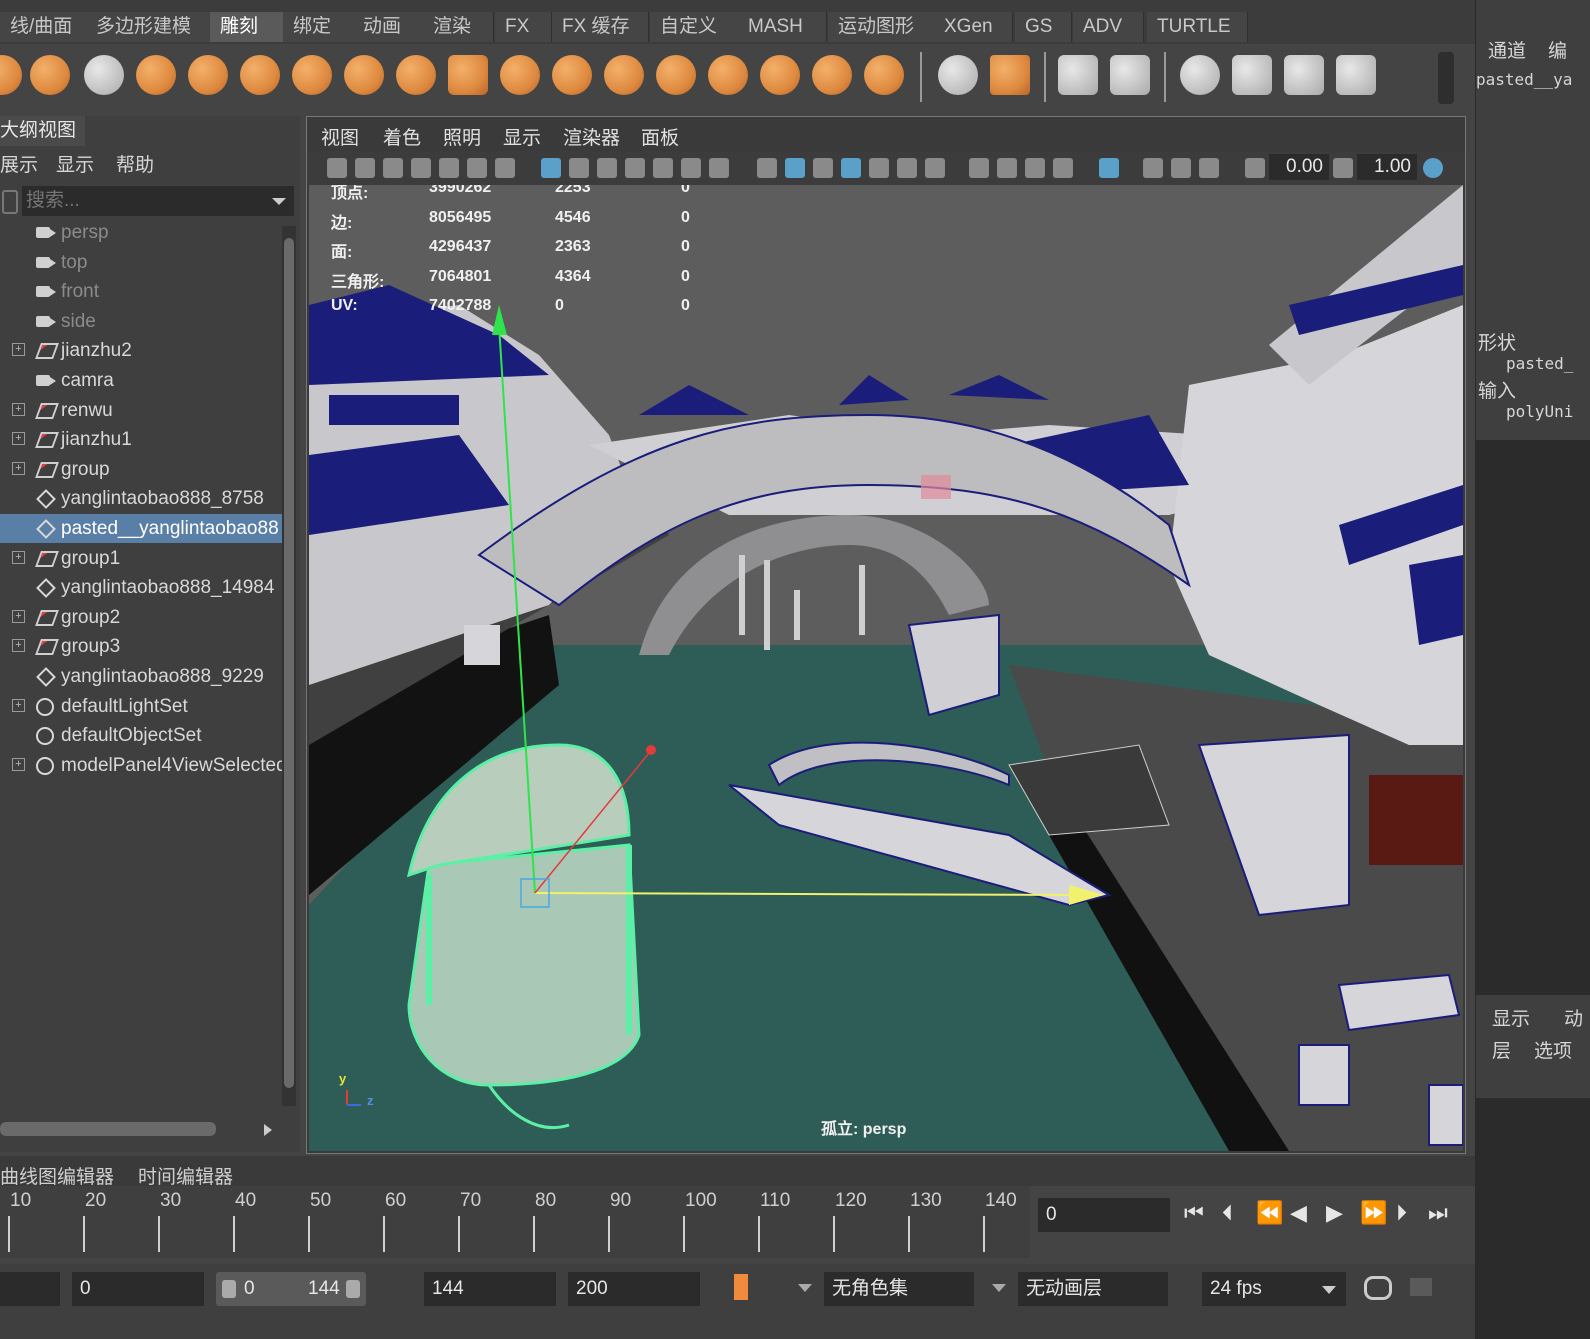 The width and height of the screenshot is (1590, 1339). Describe the element at coordinates (141, 676) in the screenshot. I see `outliner-item: yanglintaobao888_9229` at that location.